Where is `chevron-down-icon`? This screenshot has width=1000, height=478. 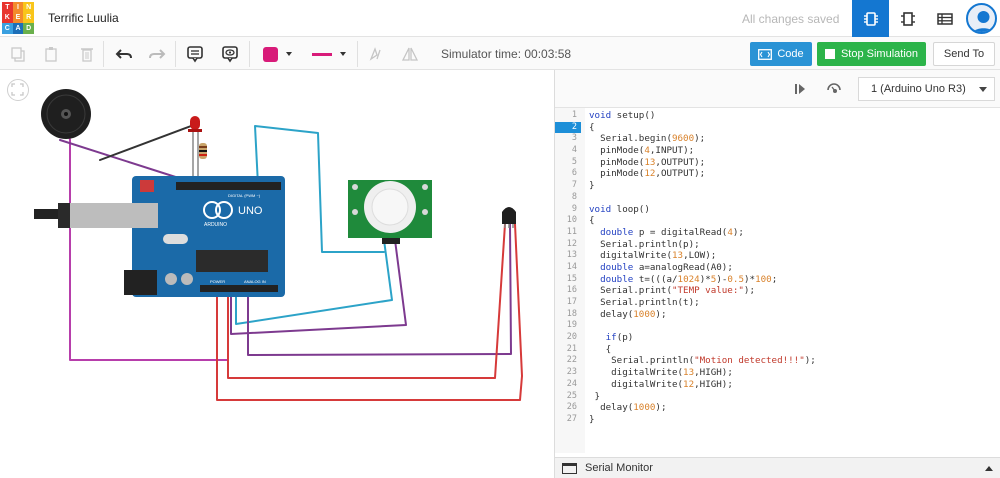 chevron-down-icon is located at coordinates (288, 54).